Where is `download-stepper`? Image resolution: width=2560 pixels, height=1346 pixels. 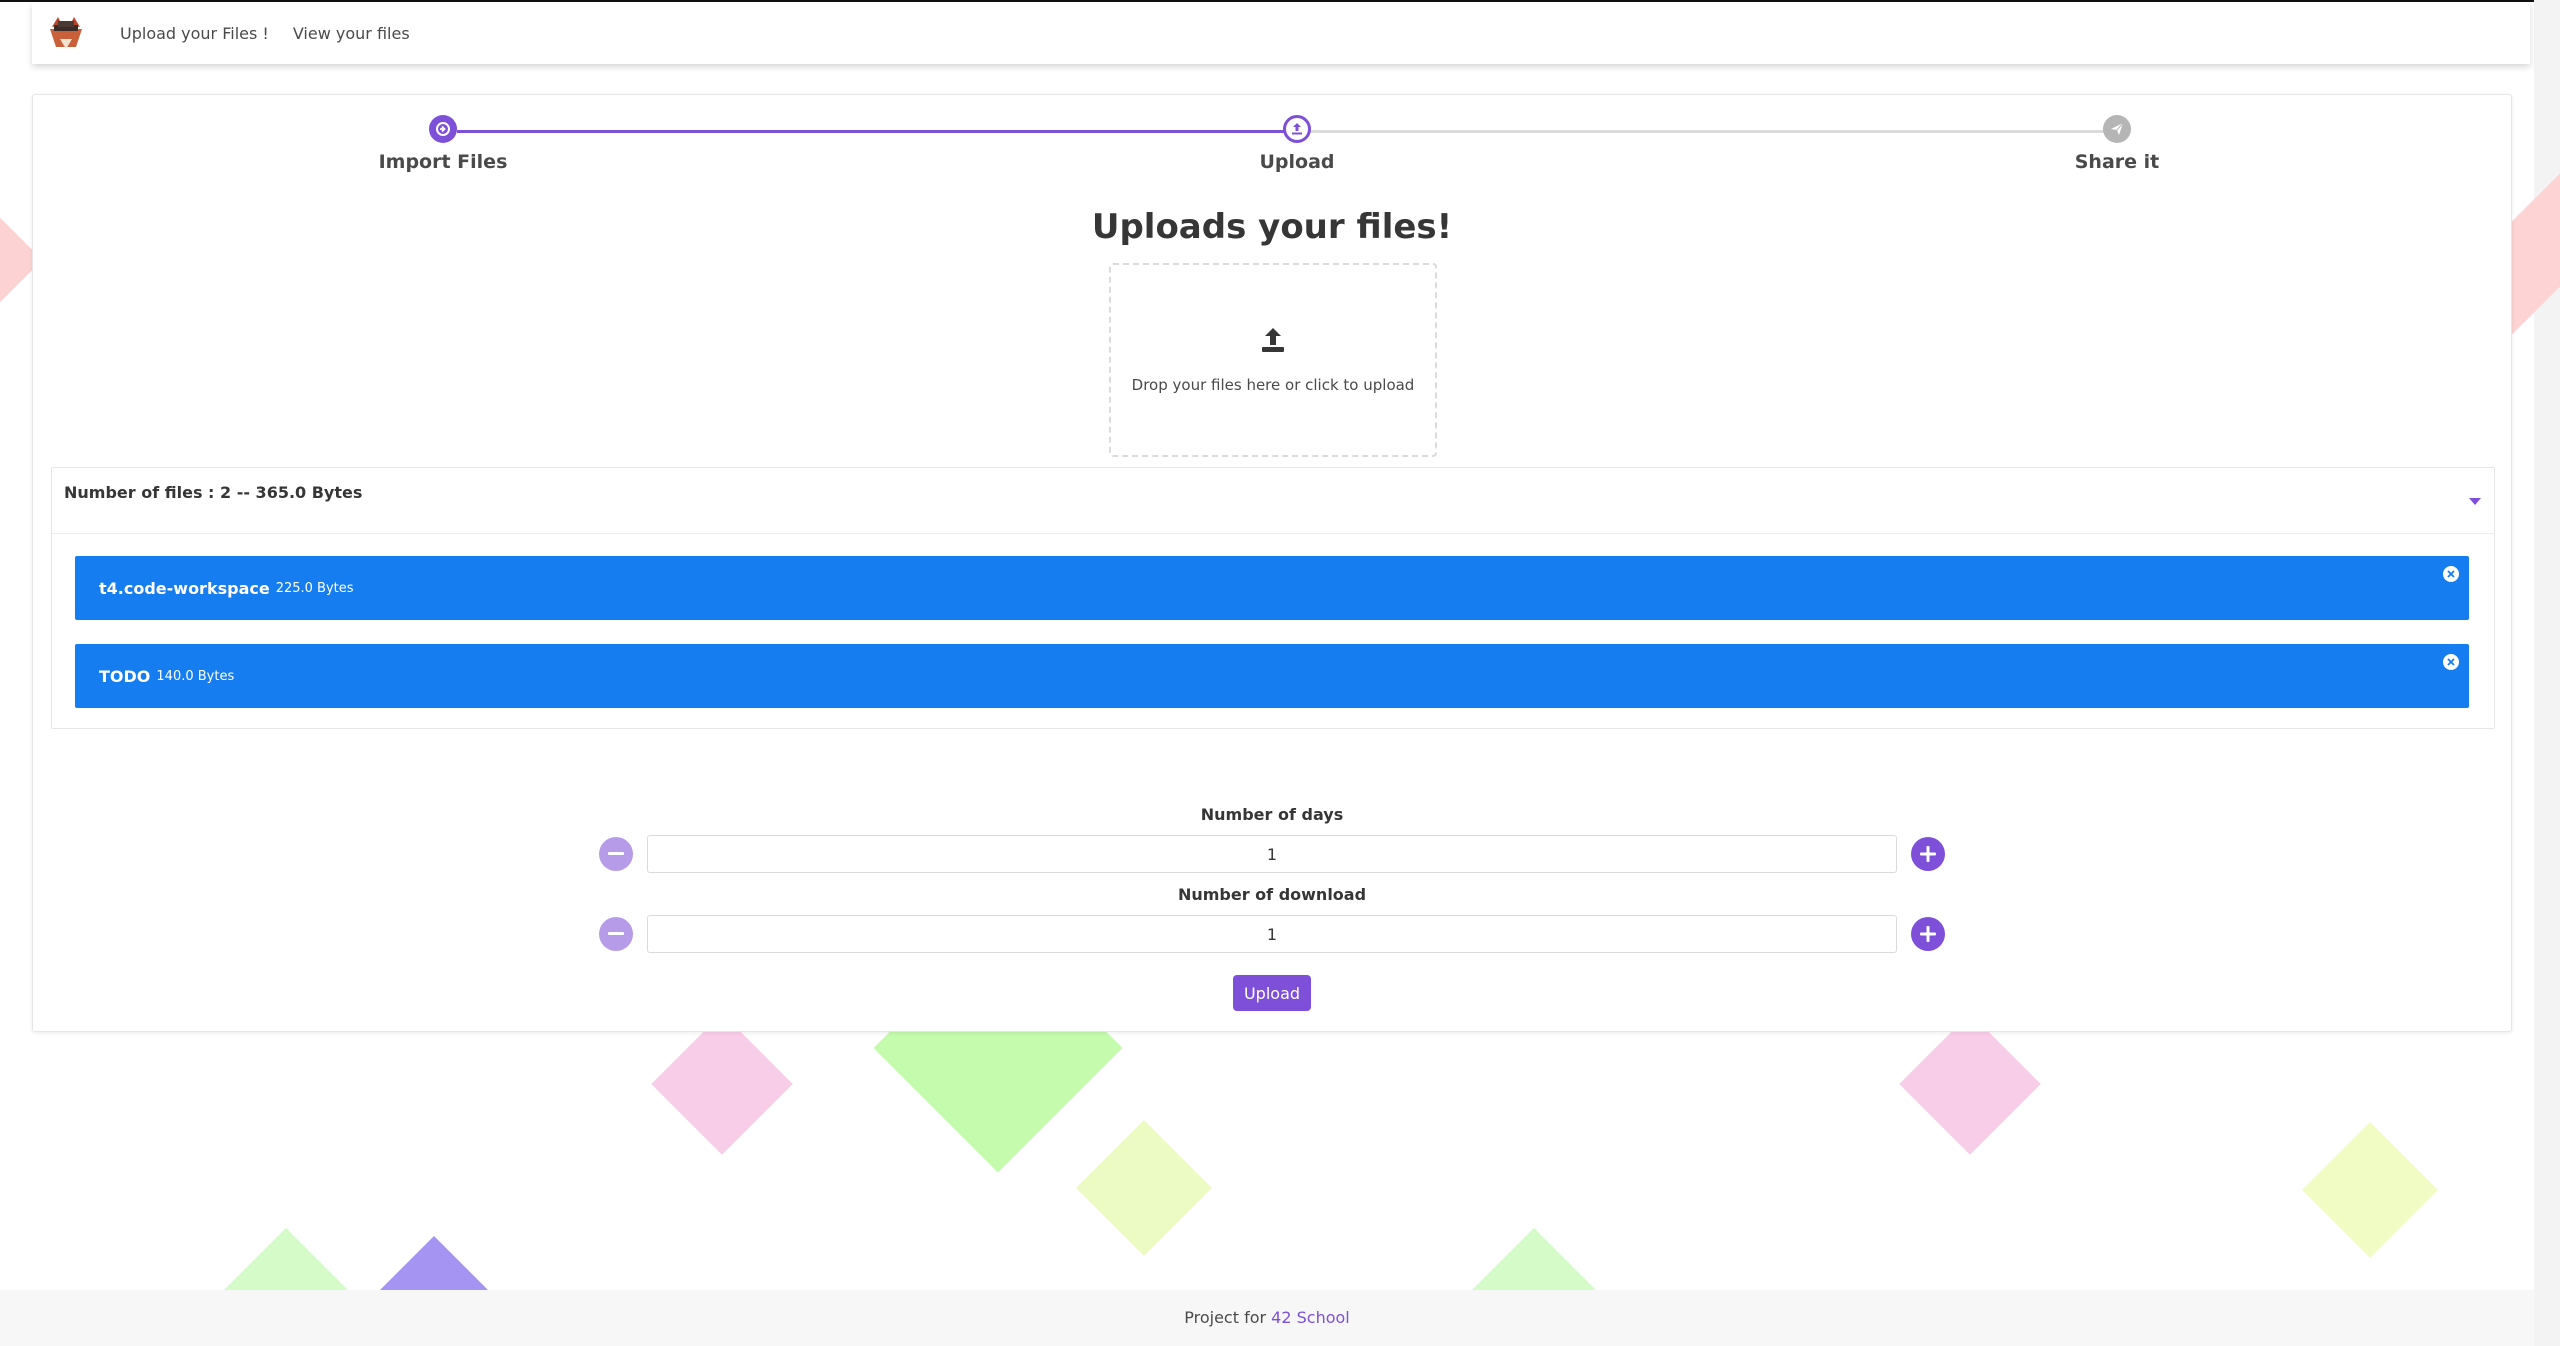
download-stepper is located at coordinates (1273, 934).